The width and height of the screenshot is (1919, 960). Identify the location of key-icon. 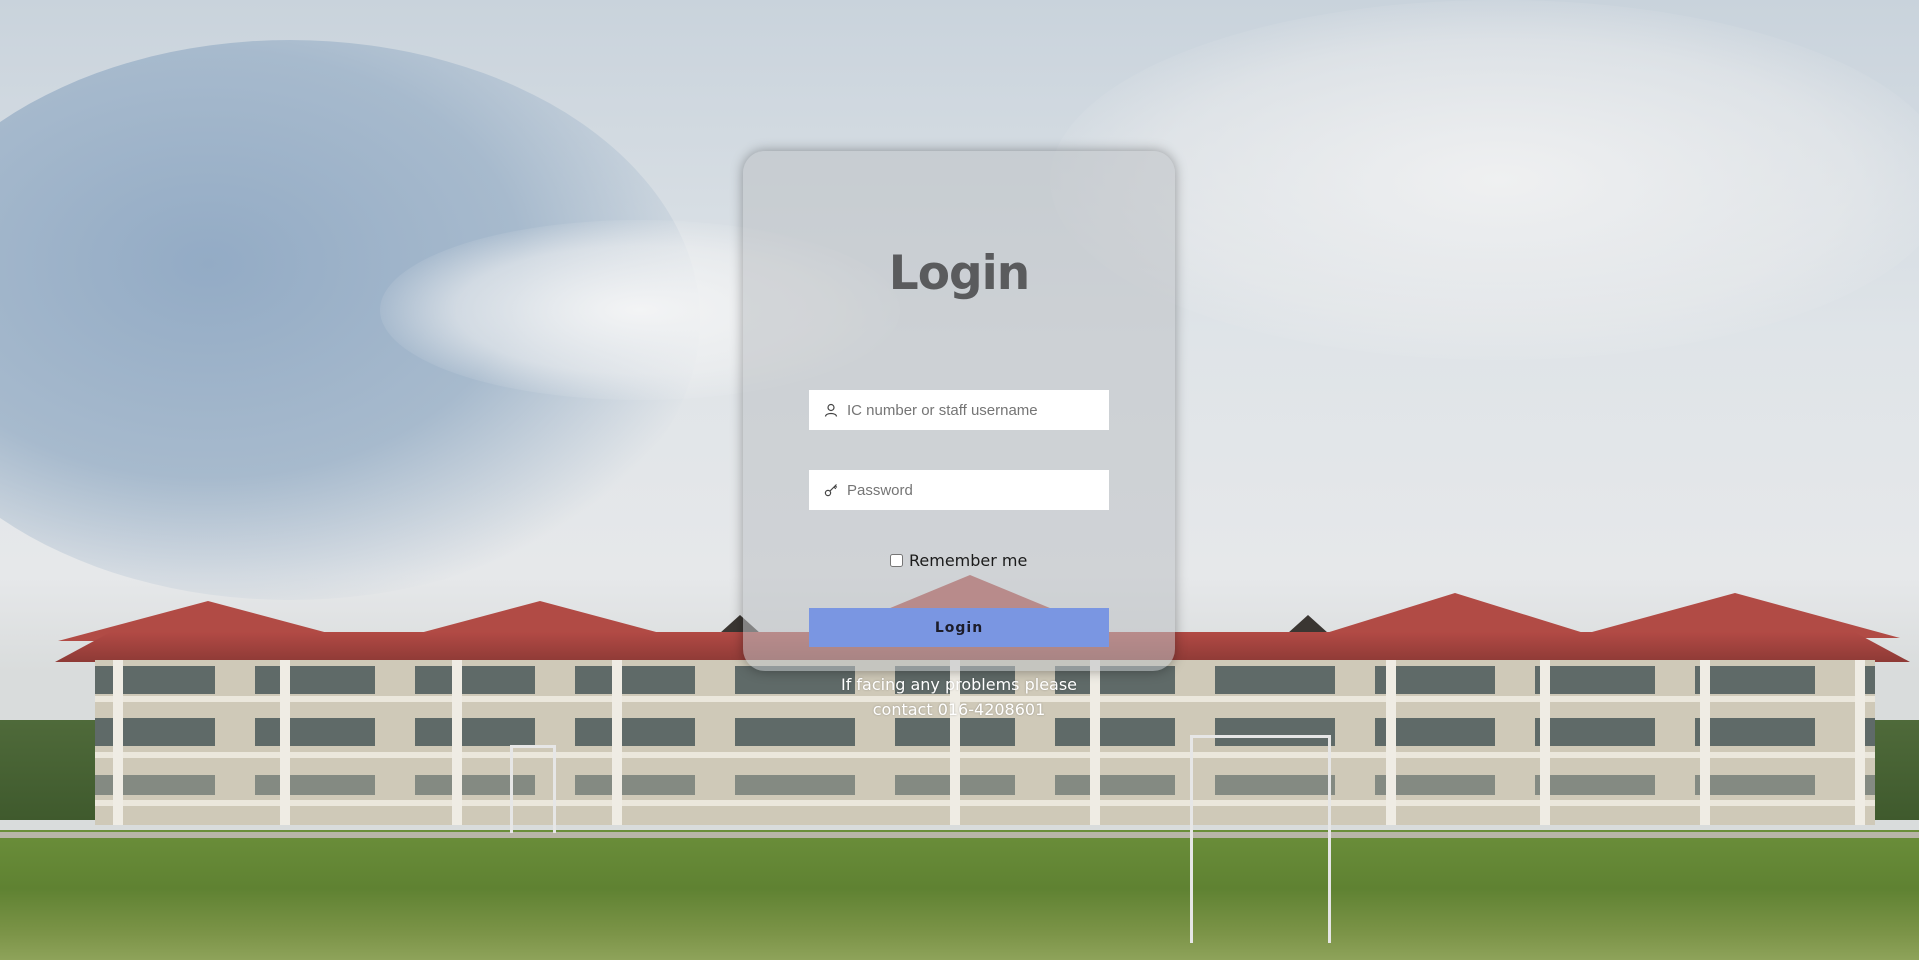
(831, 490).